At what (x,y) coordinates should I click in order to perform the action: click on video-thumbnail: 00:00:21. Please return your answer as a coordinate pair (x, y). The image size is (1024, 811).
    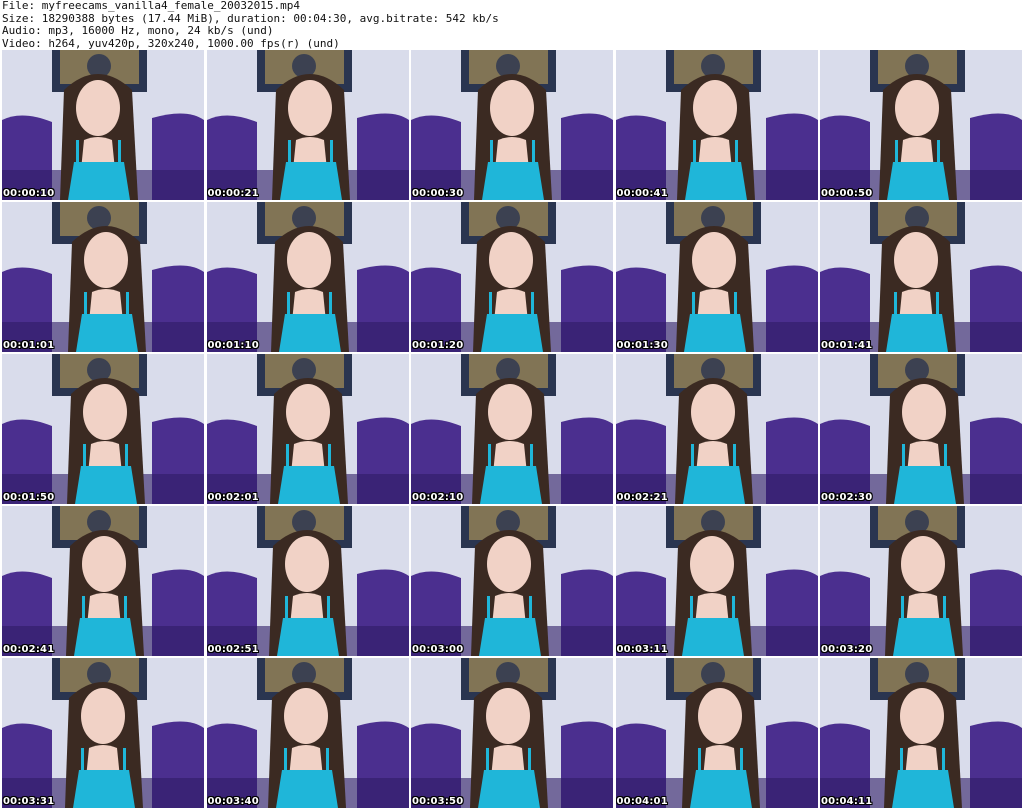
    Looking at the image, I should click on (307, 125).